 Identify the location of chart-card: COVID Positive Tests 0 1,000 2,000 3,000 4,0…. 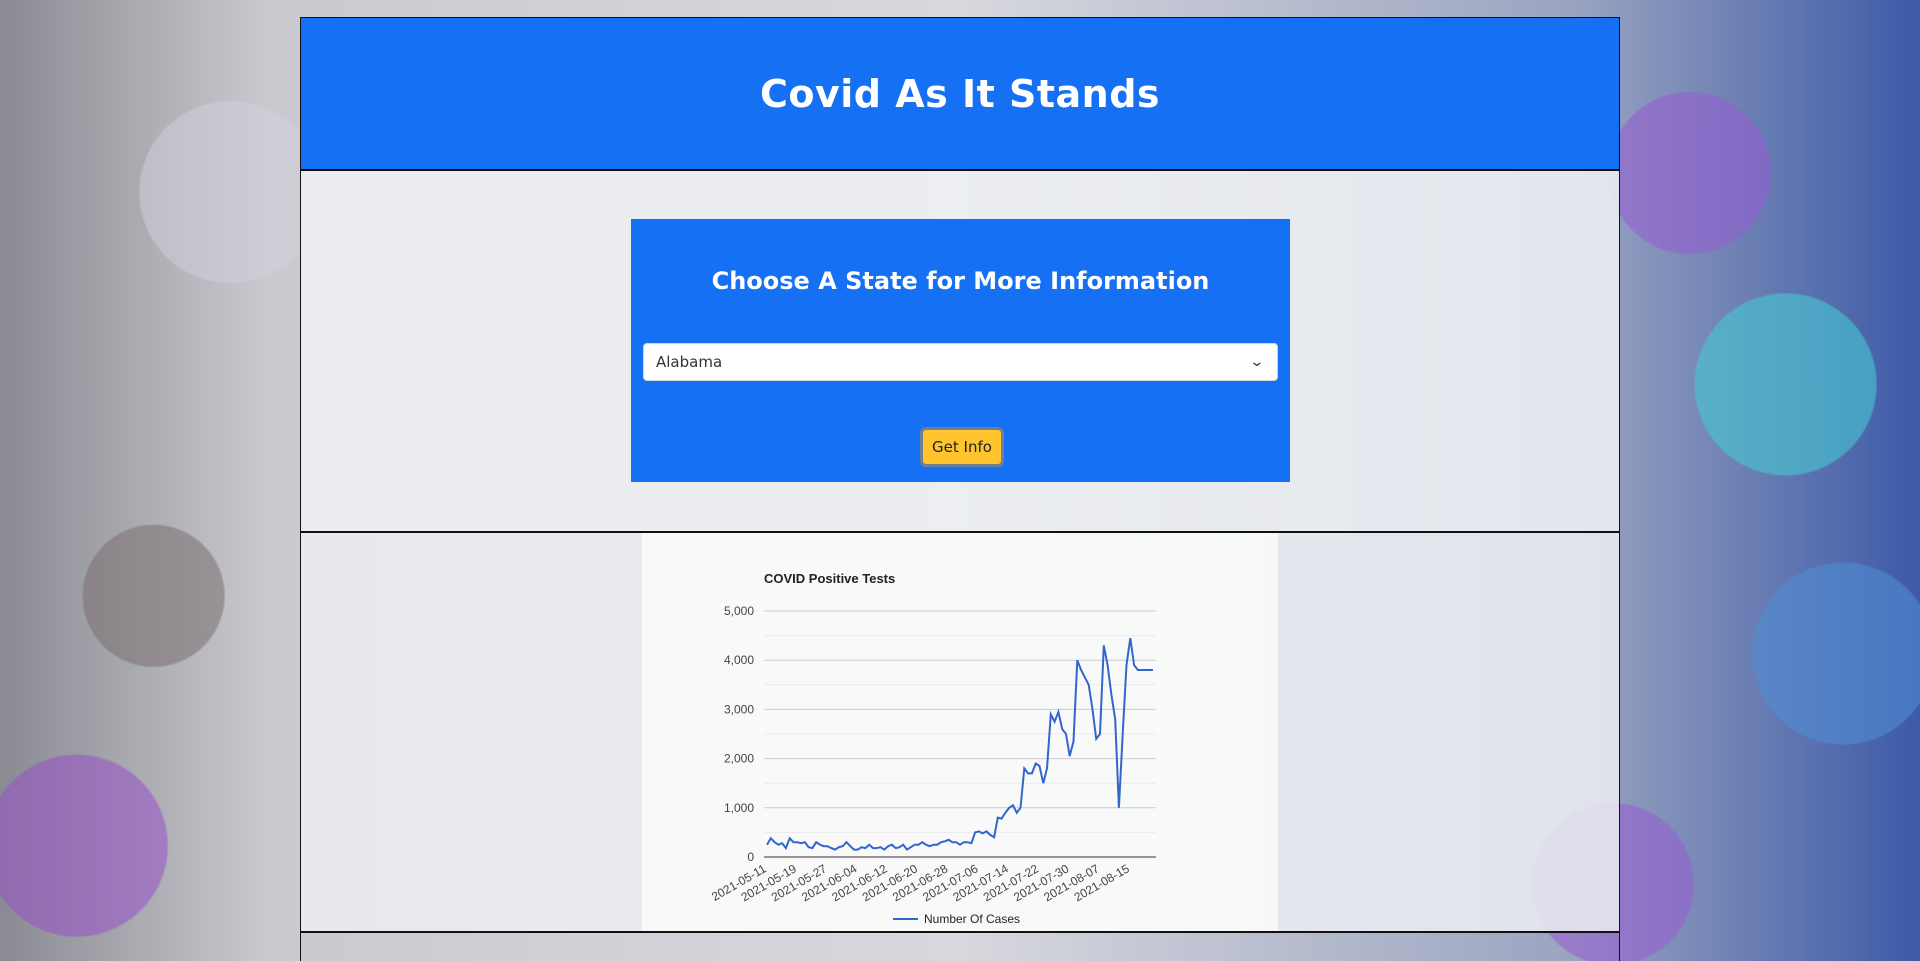
(960, 732).